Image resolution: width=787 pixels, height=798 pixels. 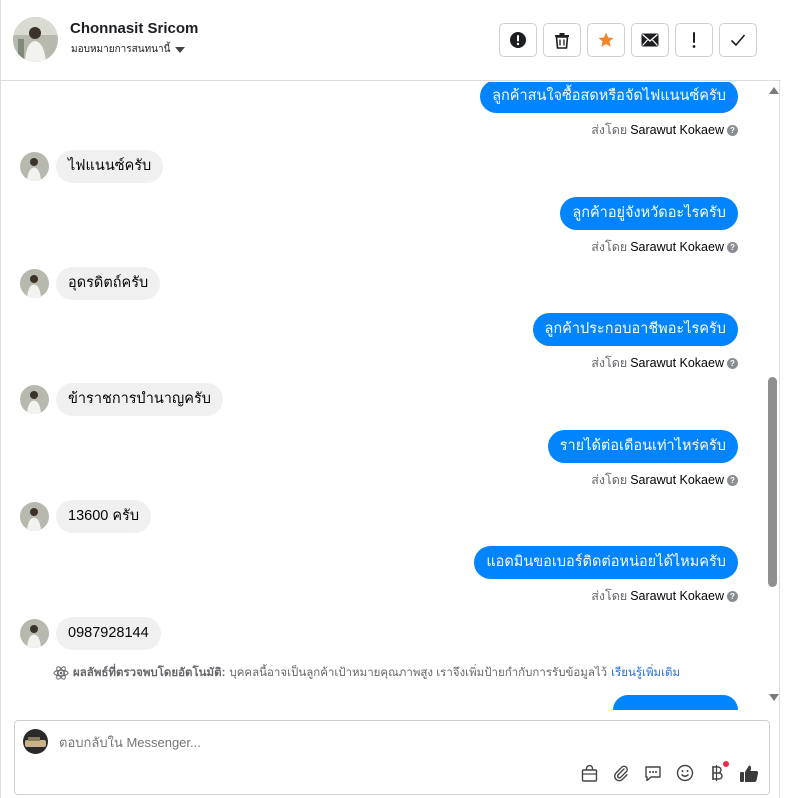 I want to click on message-bubble: ลูกค้าอยู่จังหวัดอะไรครับ, so click(x=649, y=213).